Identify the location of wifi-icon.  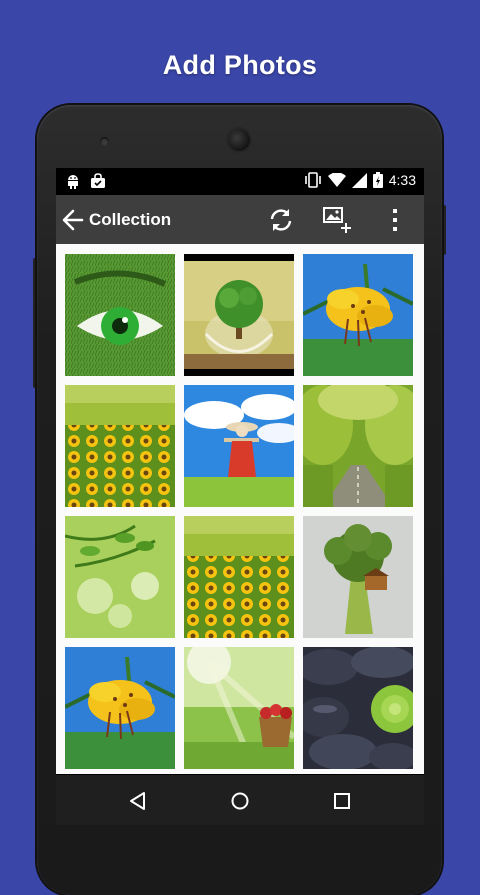
(336, 179).